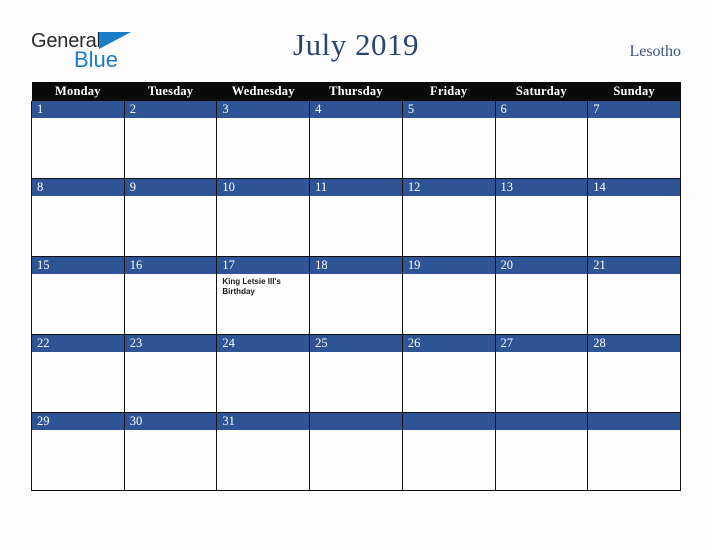  Describe the element at coordinates (634, 140) in the screenshot. I see `calendar-day-cell: 7` at that location.